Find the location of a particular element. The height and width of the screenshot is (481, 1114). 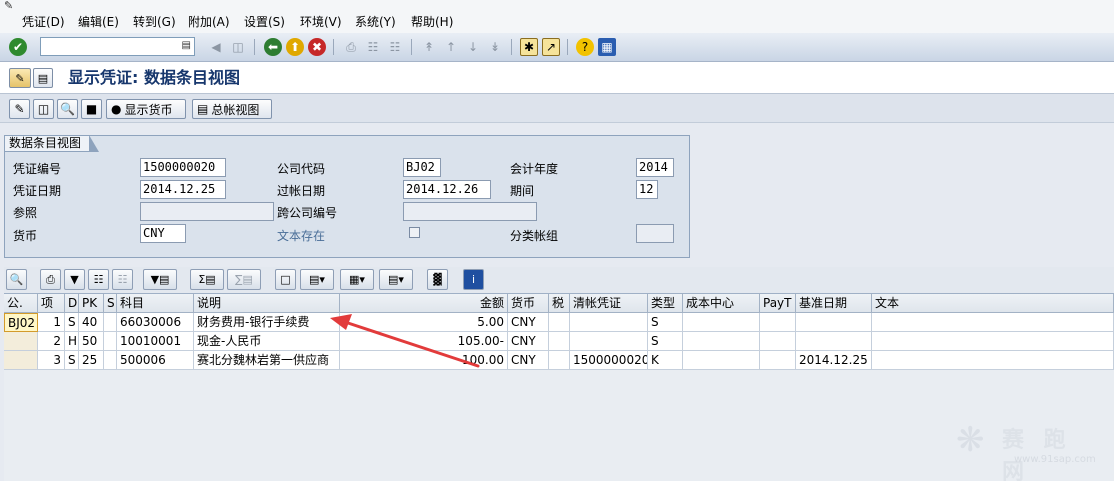

find-list-icon: ☷ is located at coordinates (98, 279).